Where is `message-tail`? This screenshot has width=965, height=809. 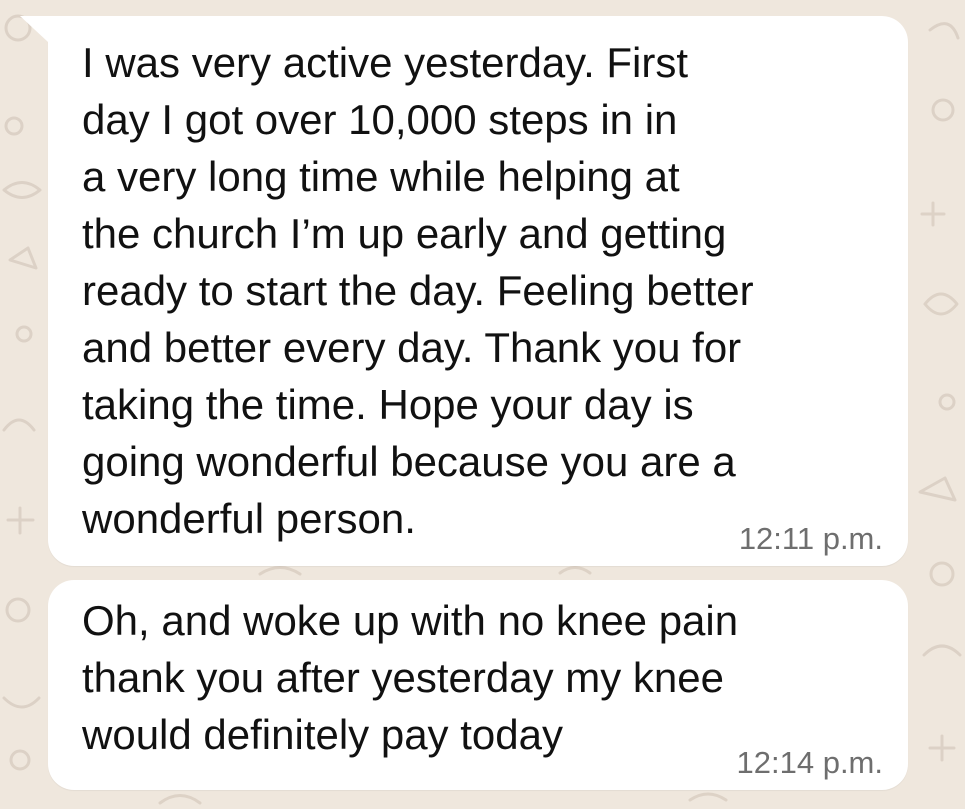 message-tail is located at coordinates (34, 29).